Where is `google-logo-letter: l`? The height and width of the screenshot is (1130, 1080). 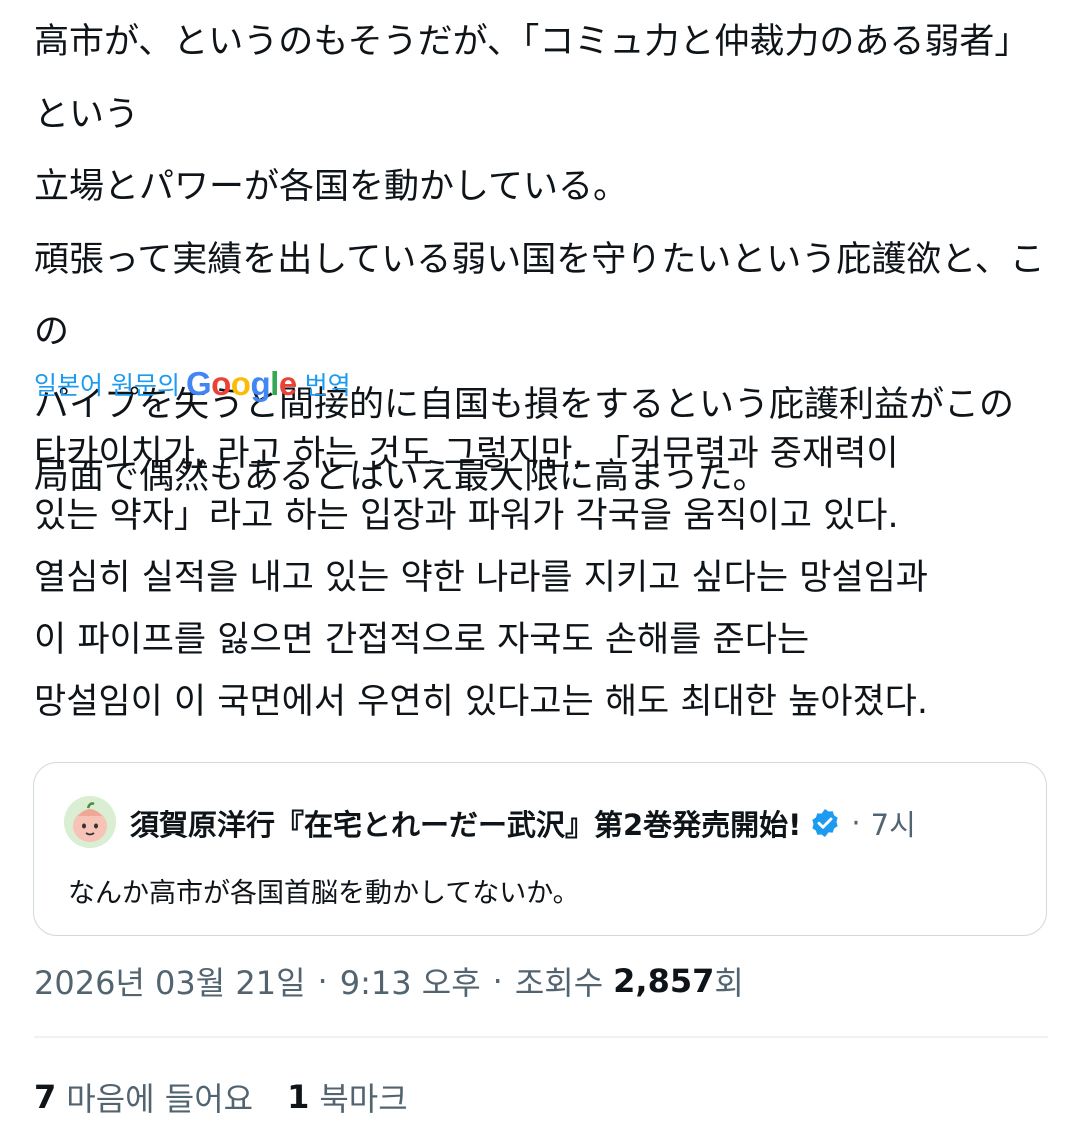
google-logo-letter: l is located at coordinates (274, 383).